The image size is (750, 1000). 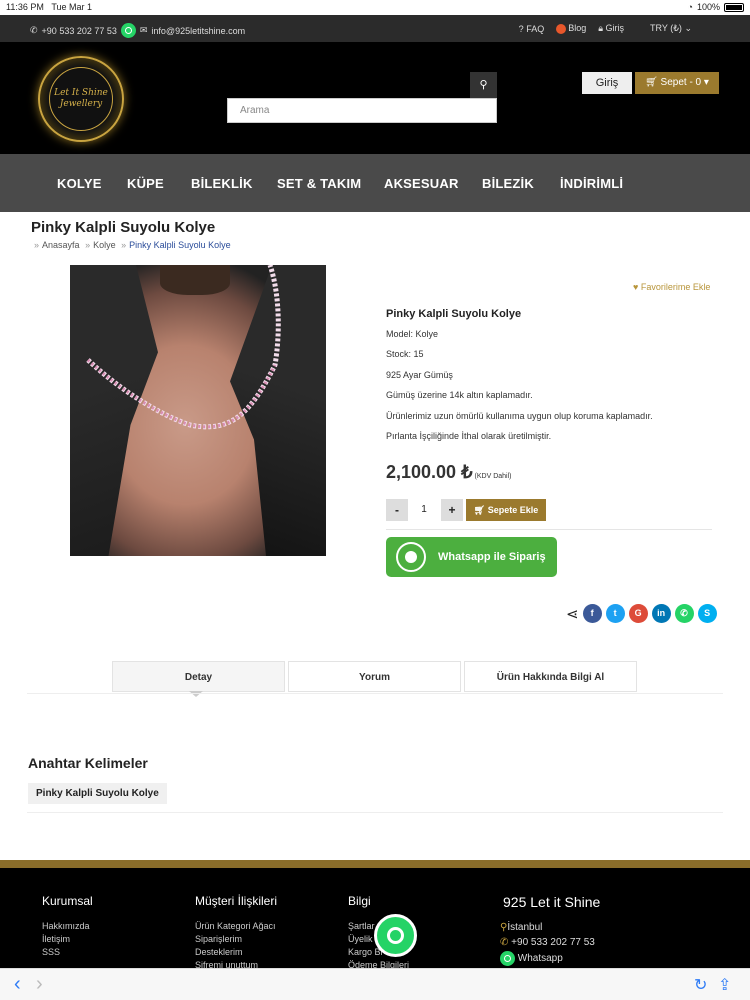 I want to click on forward-icon: ›, so click(x=39, y=984).